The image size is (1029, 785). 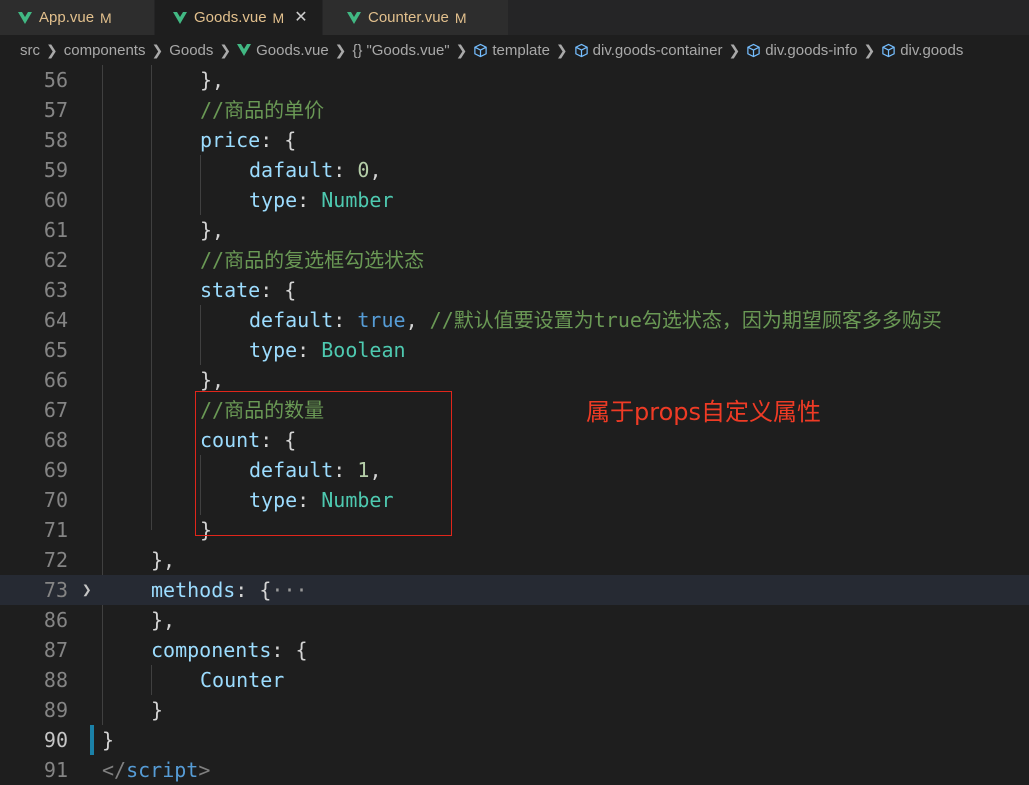 I want to click on breadcrumb-label: div.goods-info, so click(x=811, y=50).